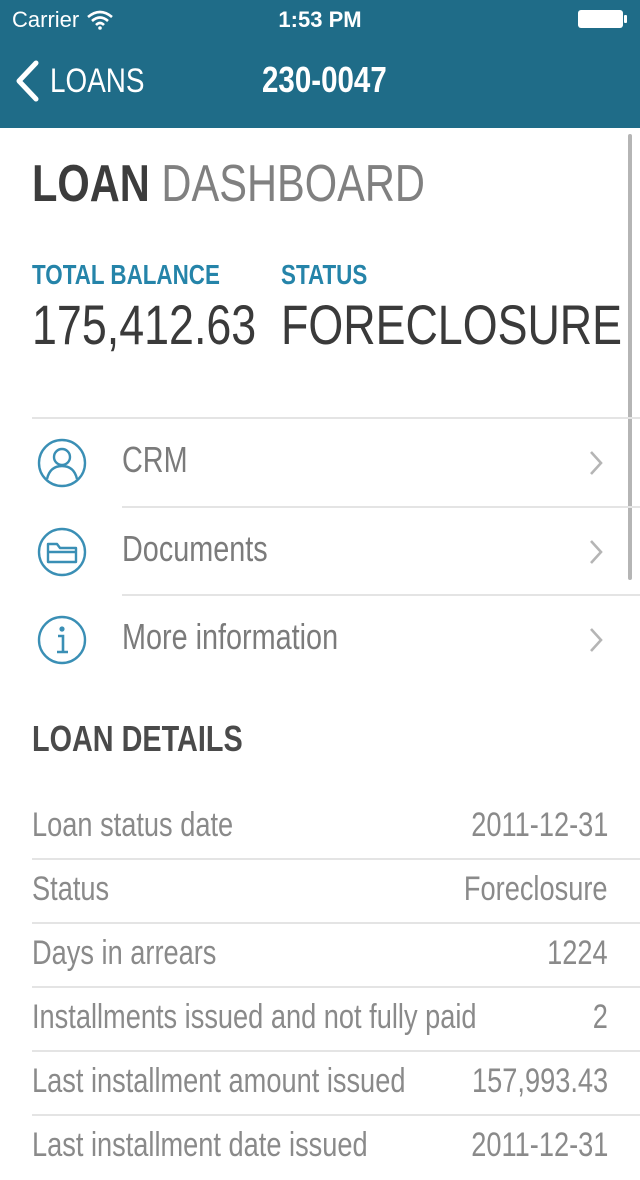  What do you see at coordinates (97, 80) in the screenshot?
I see `back-label: LOANS` at bounding box center [97, 80].